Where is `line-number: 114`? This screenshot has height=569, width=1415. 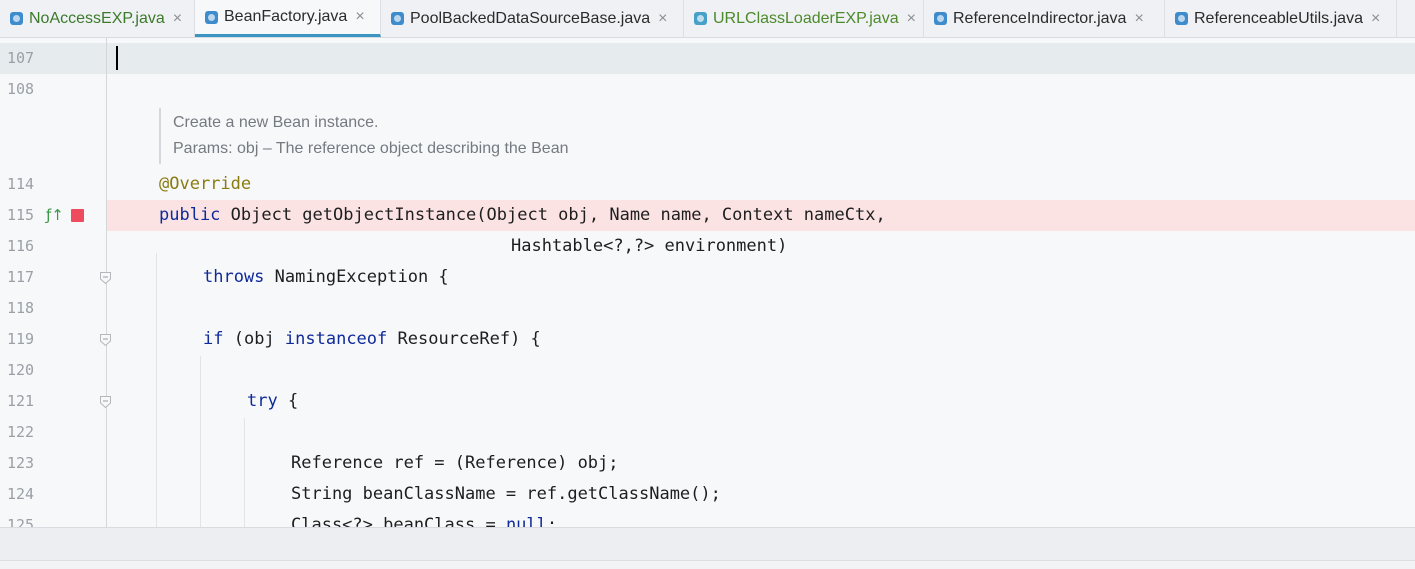
line-number: 114 is located at coordinates (21, 184).